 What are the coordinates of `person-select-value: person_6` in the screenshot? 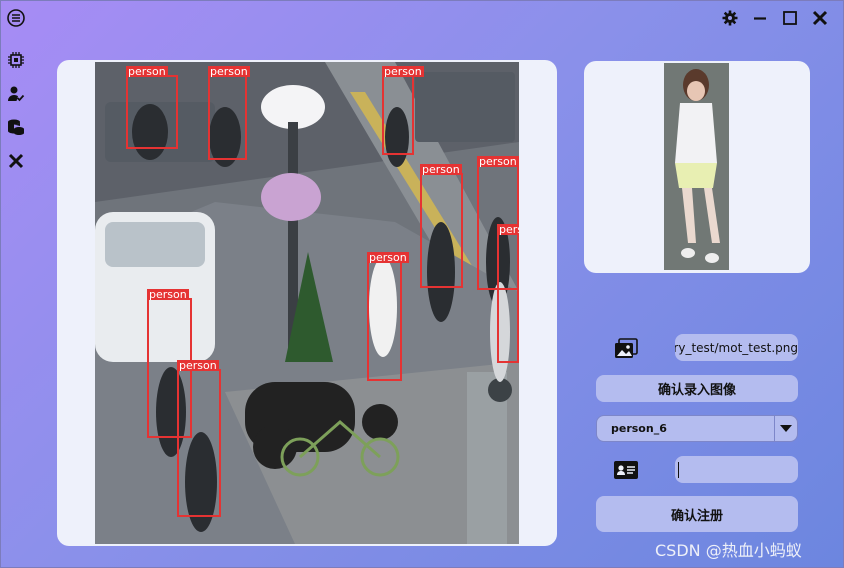 It's located at (639, 428).